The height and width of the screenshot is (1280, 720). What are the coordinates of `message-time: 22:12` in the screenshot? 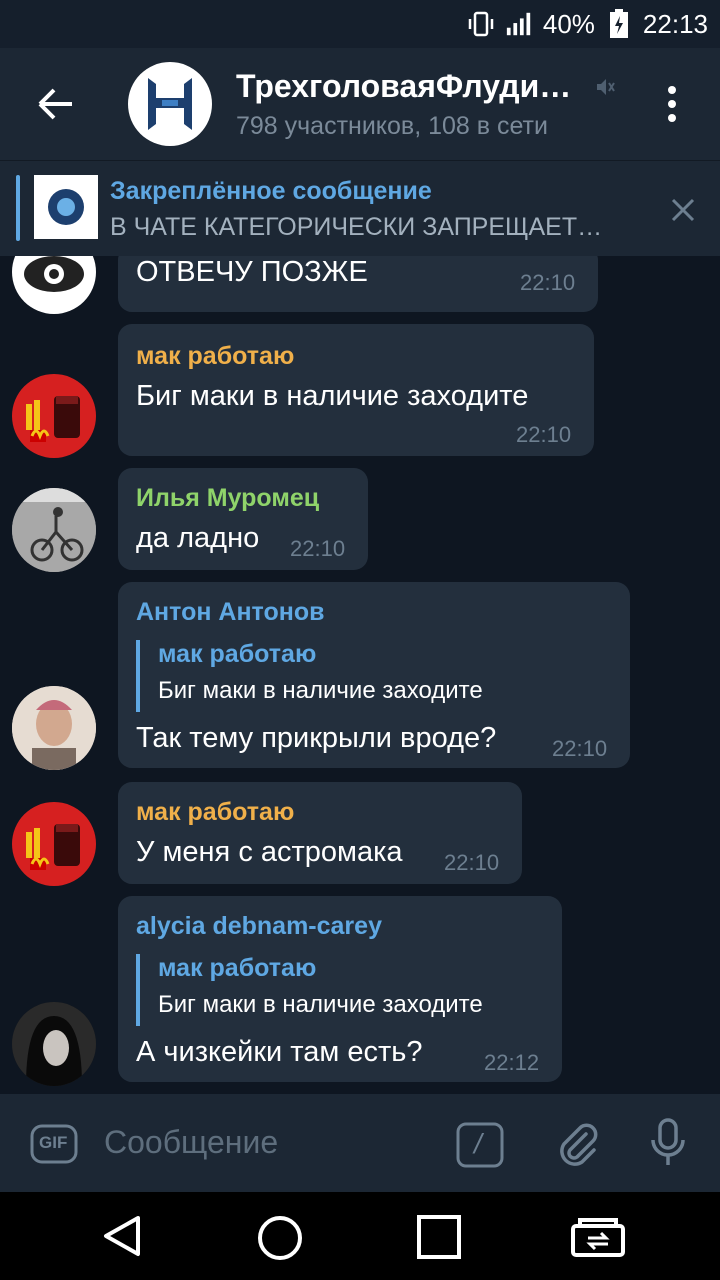 It's located at (512, 1062).